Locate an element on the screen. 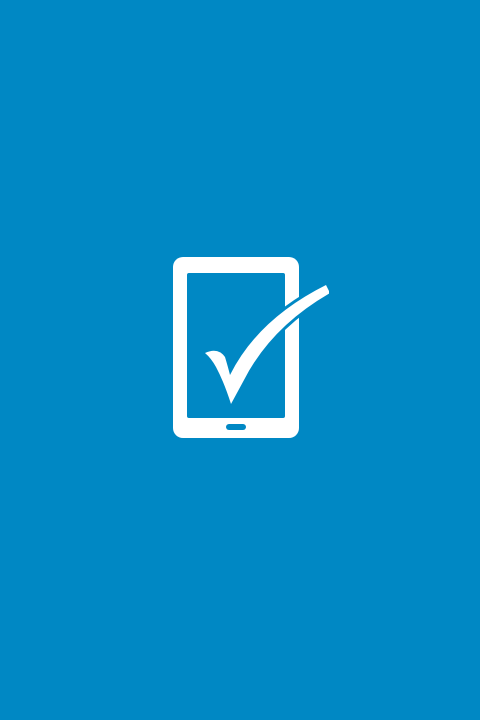  tablet-home-button is located at coordinates (236, 427).